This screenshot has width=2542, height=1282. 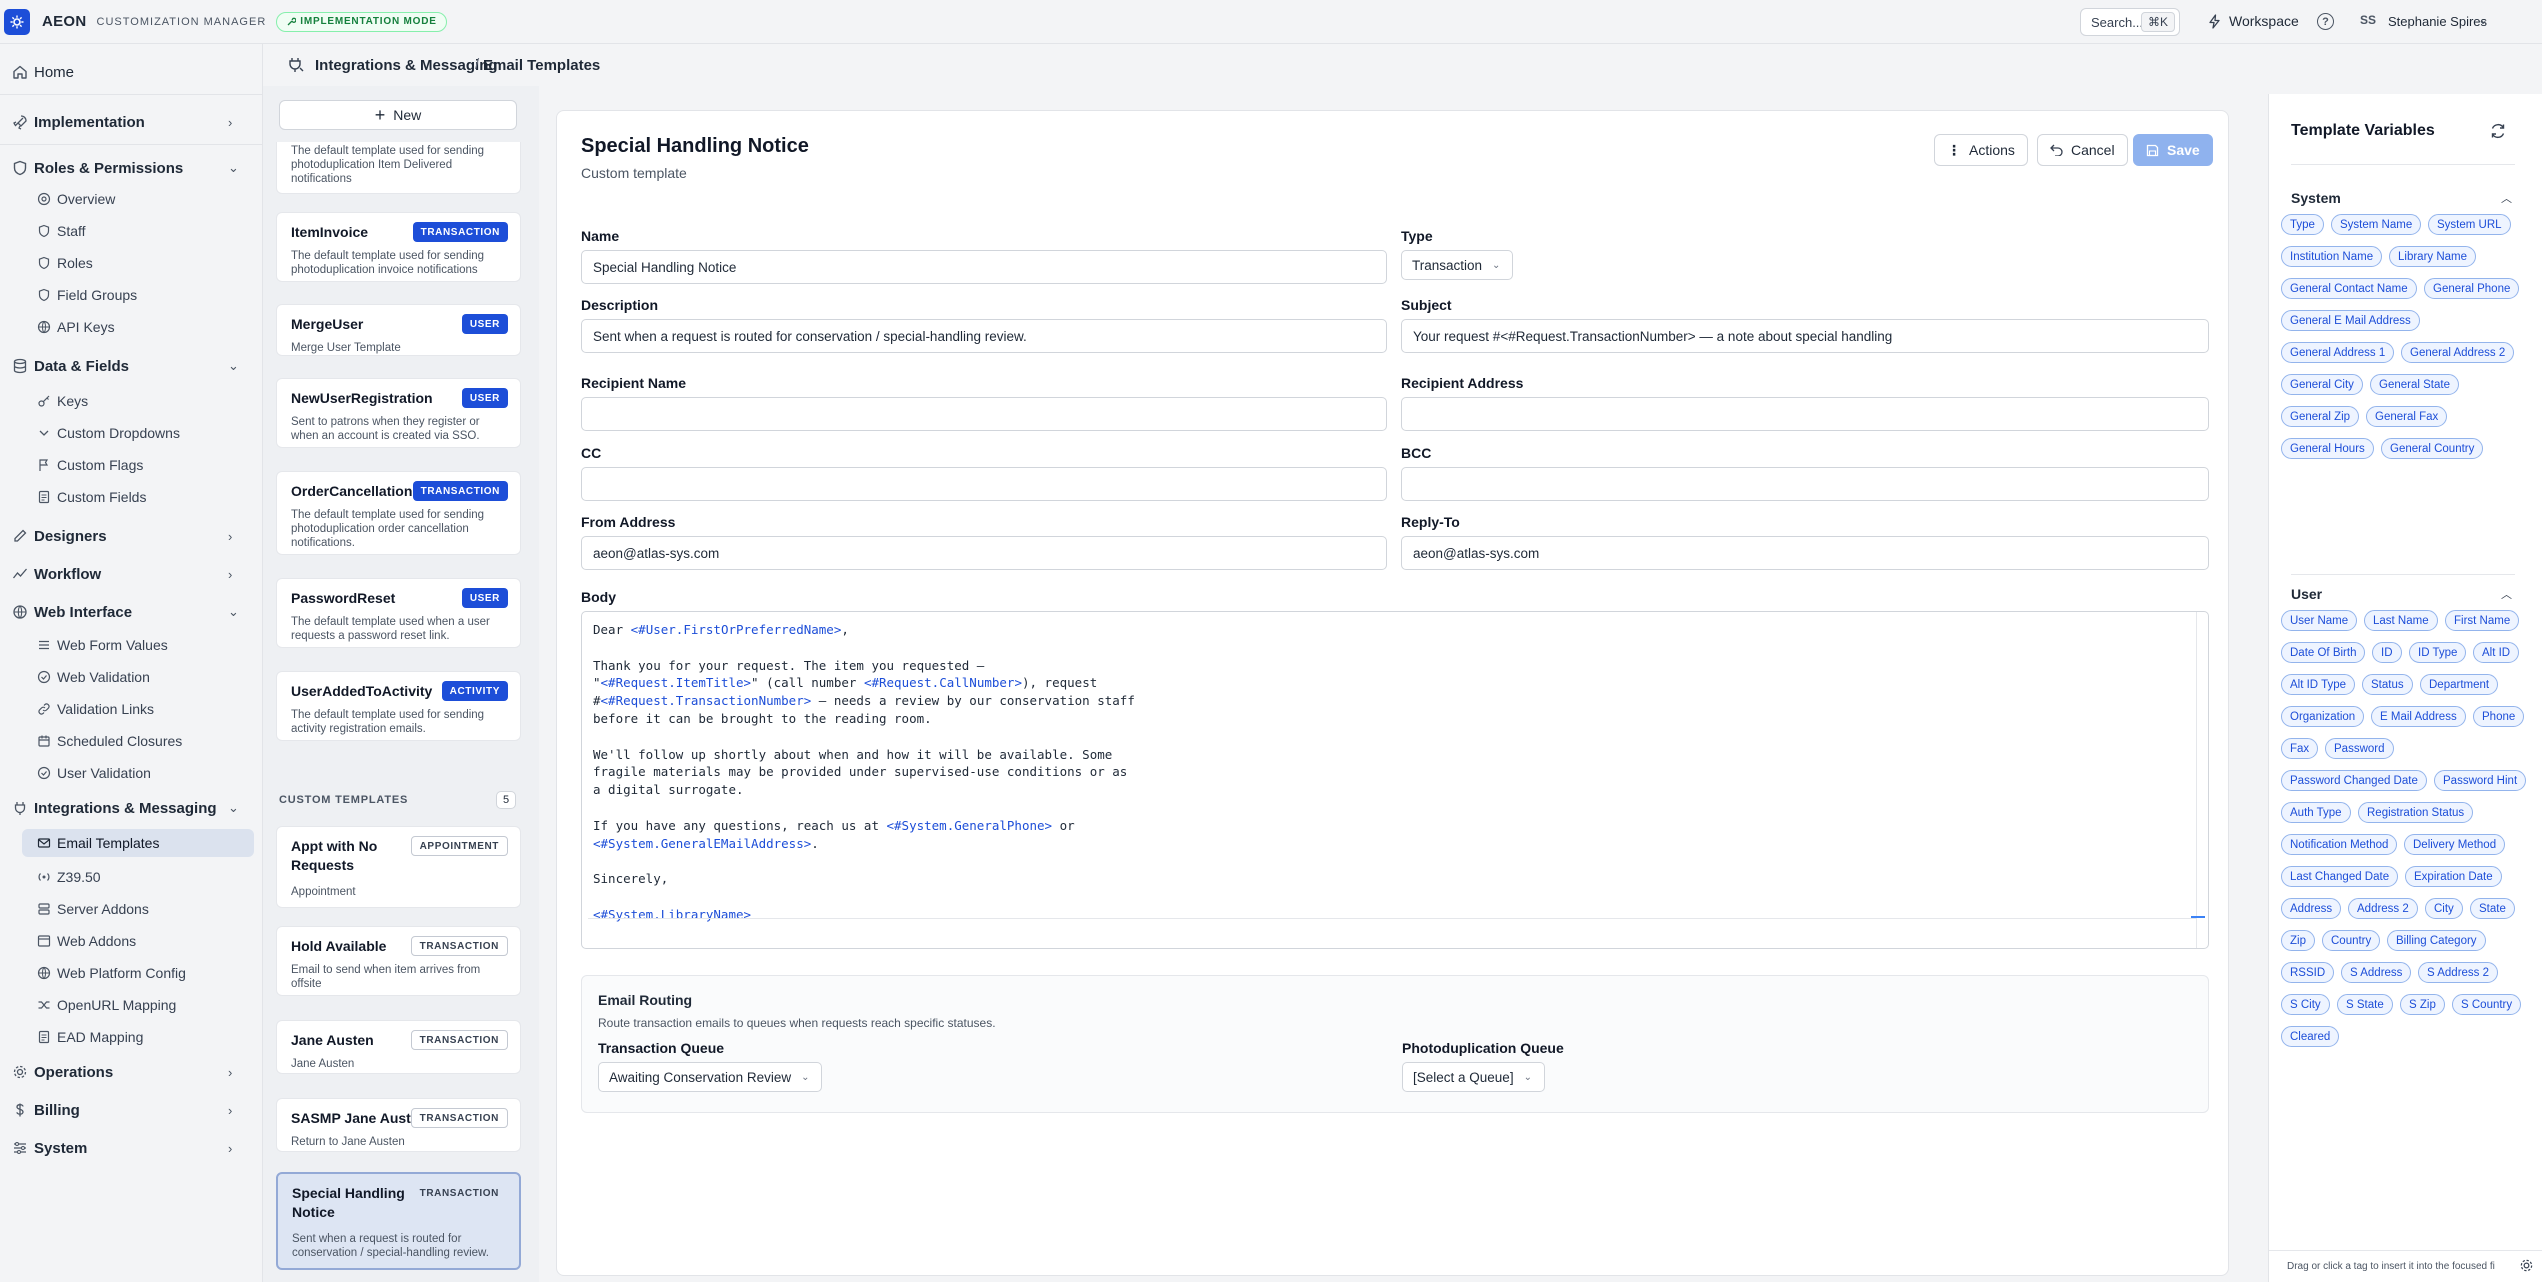 What do you see at coordinates (398, 1047) in the screenshot?
I see `template-card: Jane Austen TRANSACTION Jane Austen` at bounding box center [398, 1047].